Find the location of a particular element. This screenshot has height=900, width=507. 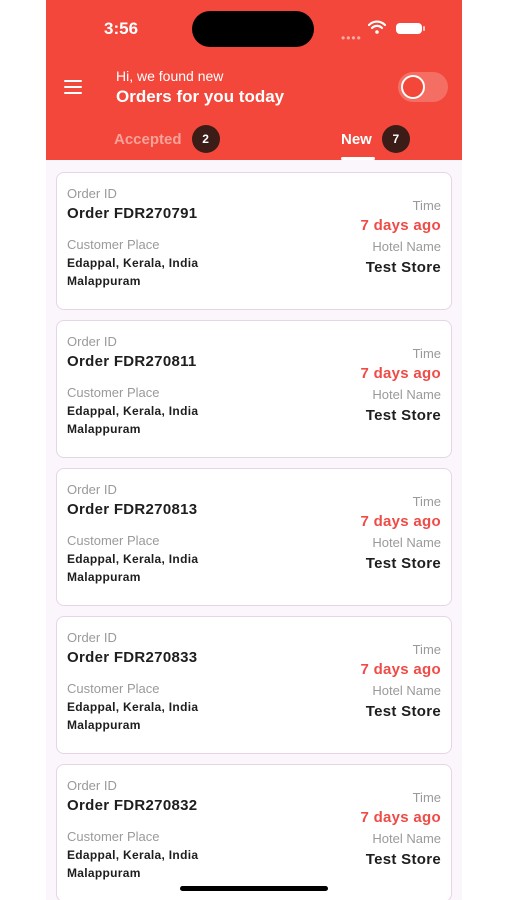

toggle-knob is located at coordinates (413, 87).